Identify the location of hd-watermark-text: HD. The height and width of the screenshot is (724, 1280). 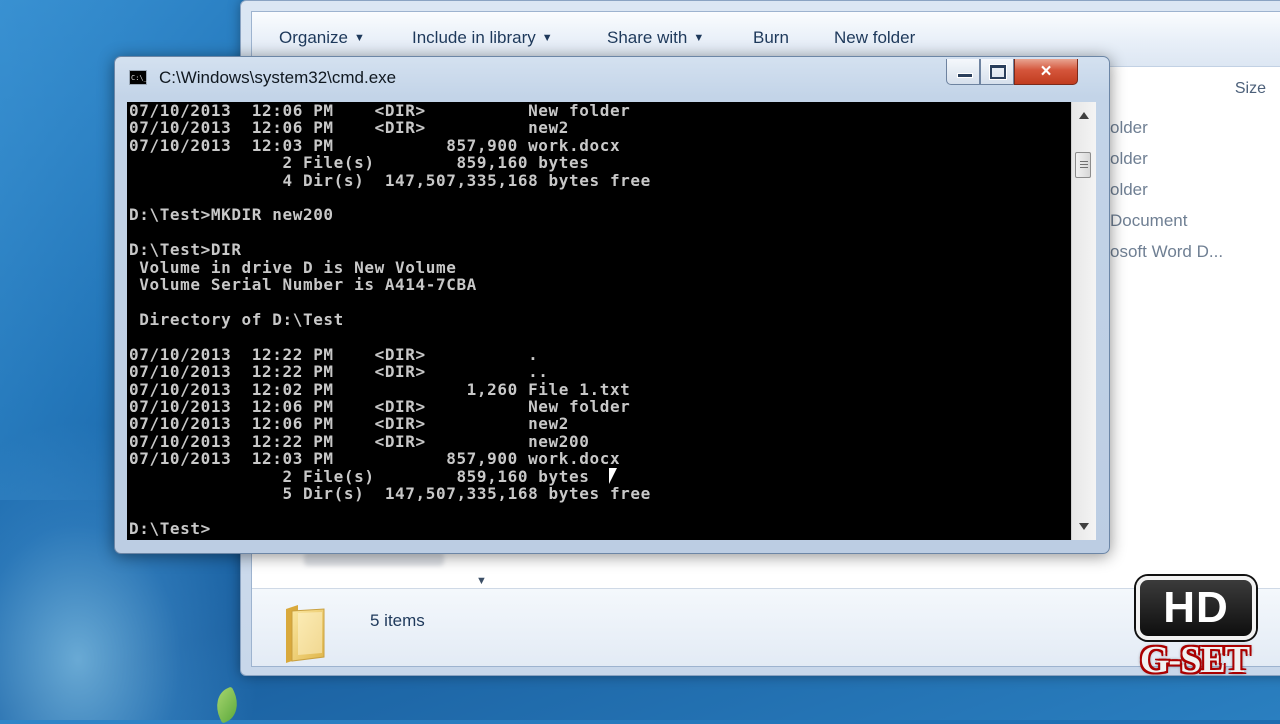
(1196, 607).